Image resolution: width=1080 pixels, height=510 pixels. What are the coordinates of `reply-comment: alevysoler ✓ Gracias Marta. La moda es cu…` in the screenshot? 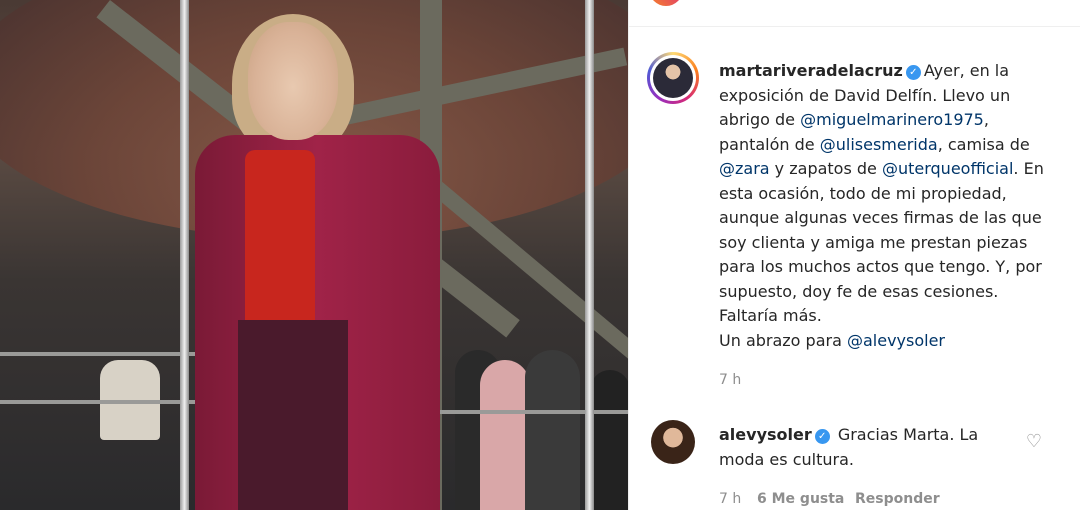 It's located at (869, 447).